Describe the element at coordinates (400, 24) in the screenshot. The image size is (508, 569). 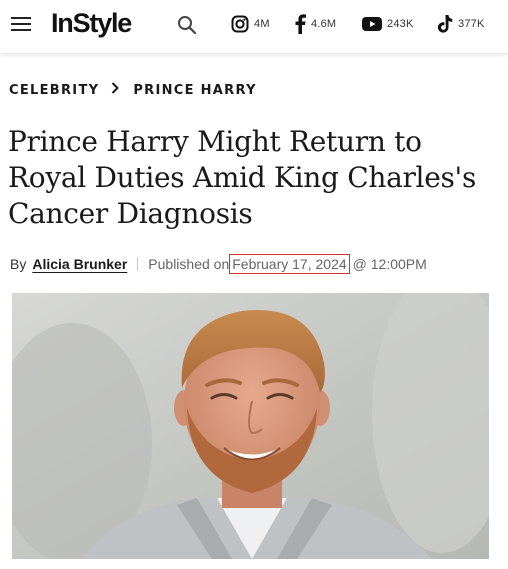
I see `youtube-count: 243K` at that location.